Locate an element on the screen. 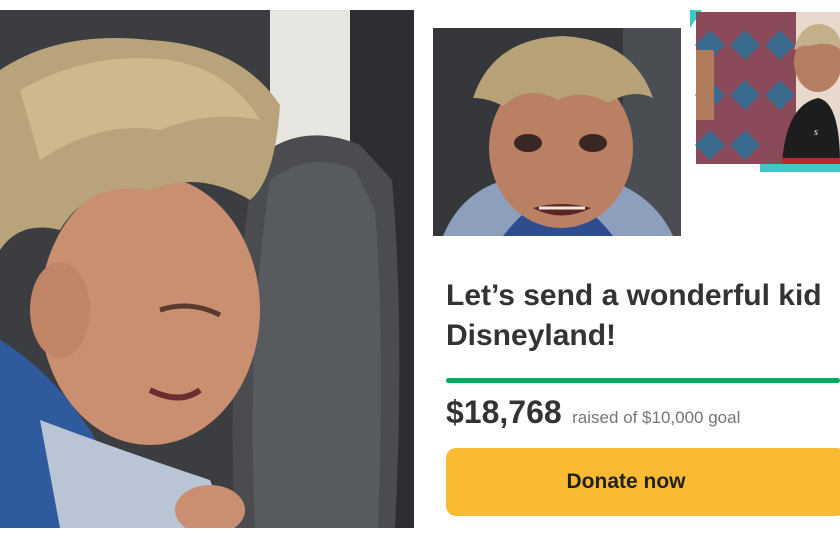 This screenshot has height=540, width=840. raised-amount: $18,768 is located at coordinates (504, 412).